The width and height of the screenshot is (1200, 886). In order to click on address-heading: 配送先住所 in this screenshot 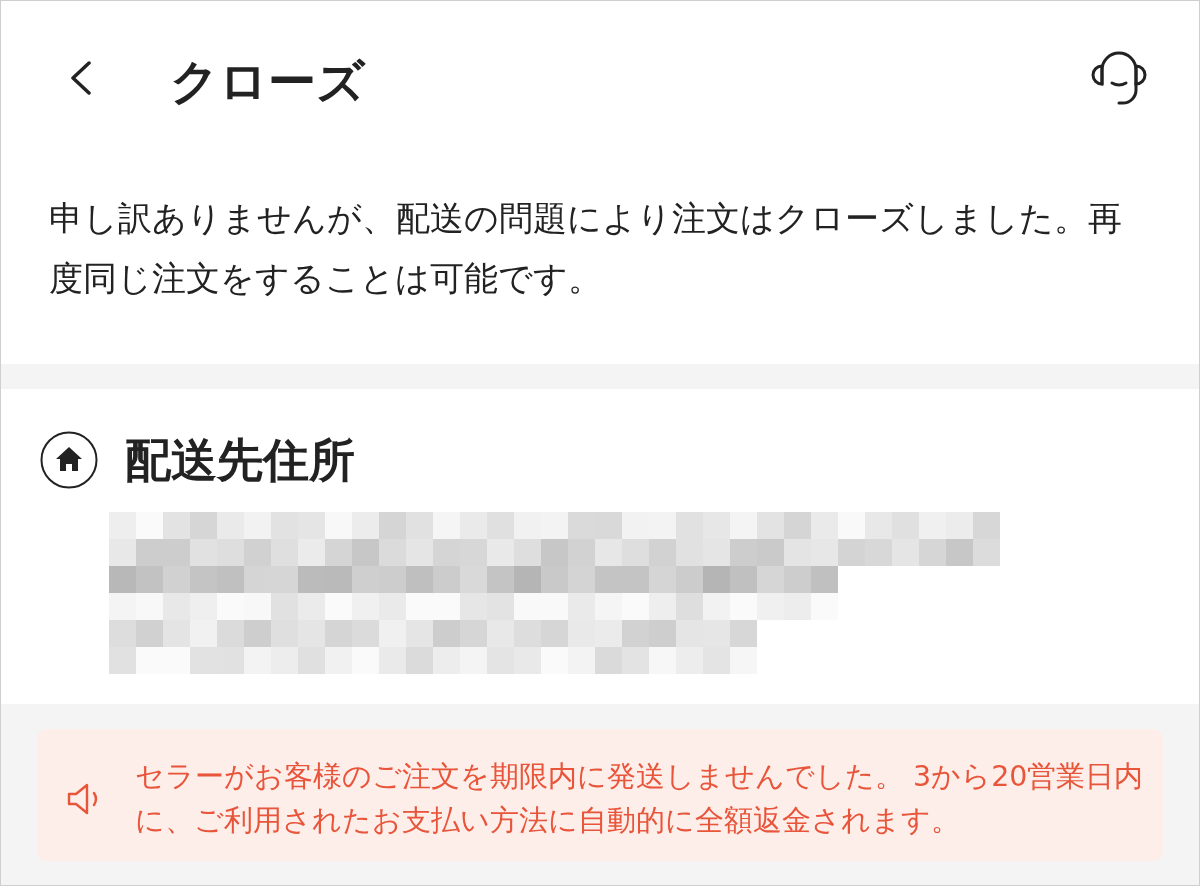, I will do `click(240, 460)`.